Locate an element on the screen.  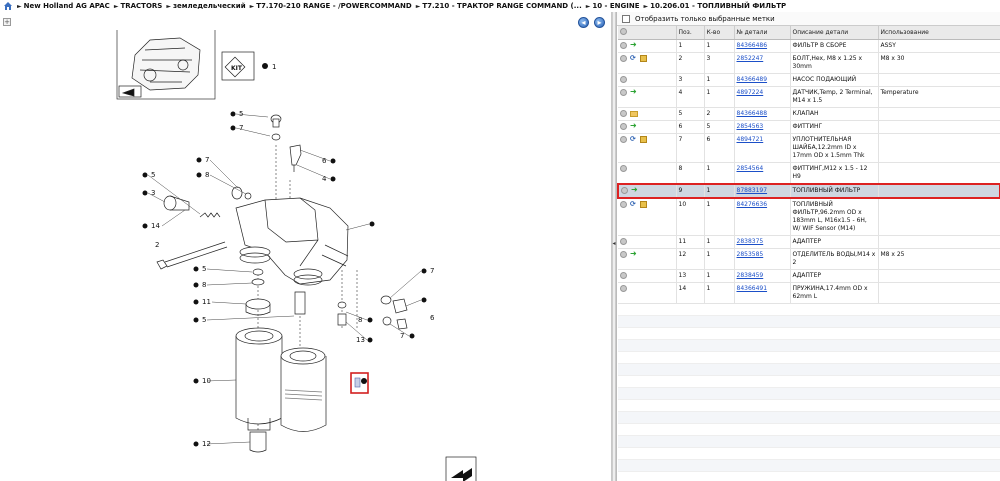
column-header-usage: Использование is located at coordinates (939, 33).